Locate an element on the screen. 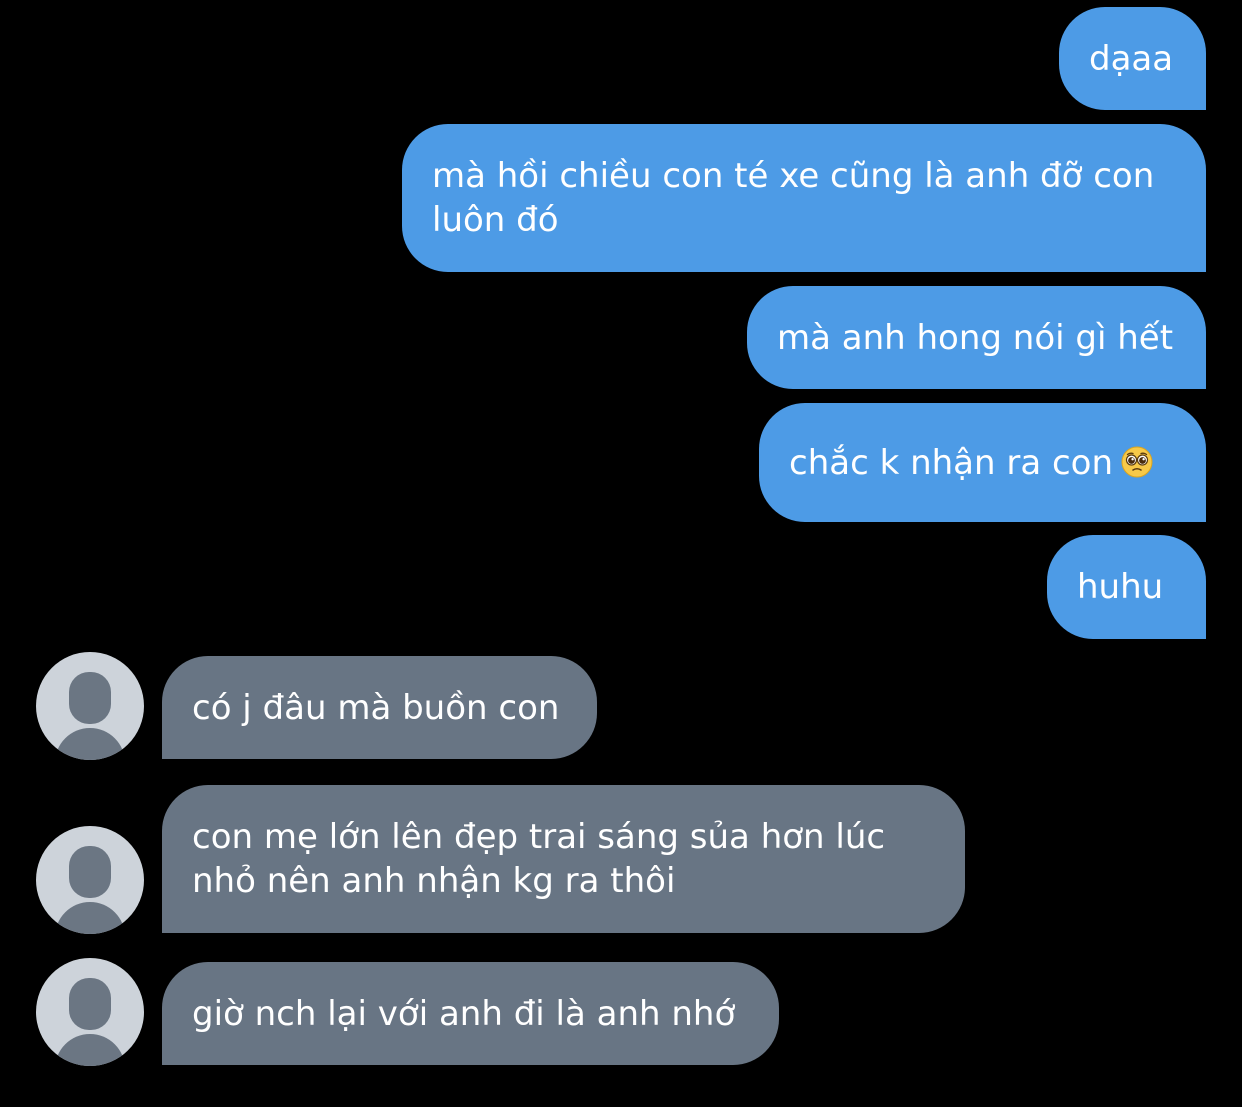  message-text: dạaa is located at coordinates (1131, 59).